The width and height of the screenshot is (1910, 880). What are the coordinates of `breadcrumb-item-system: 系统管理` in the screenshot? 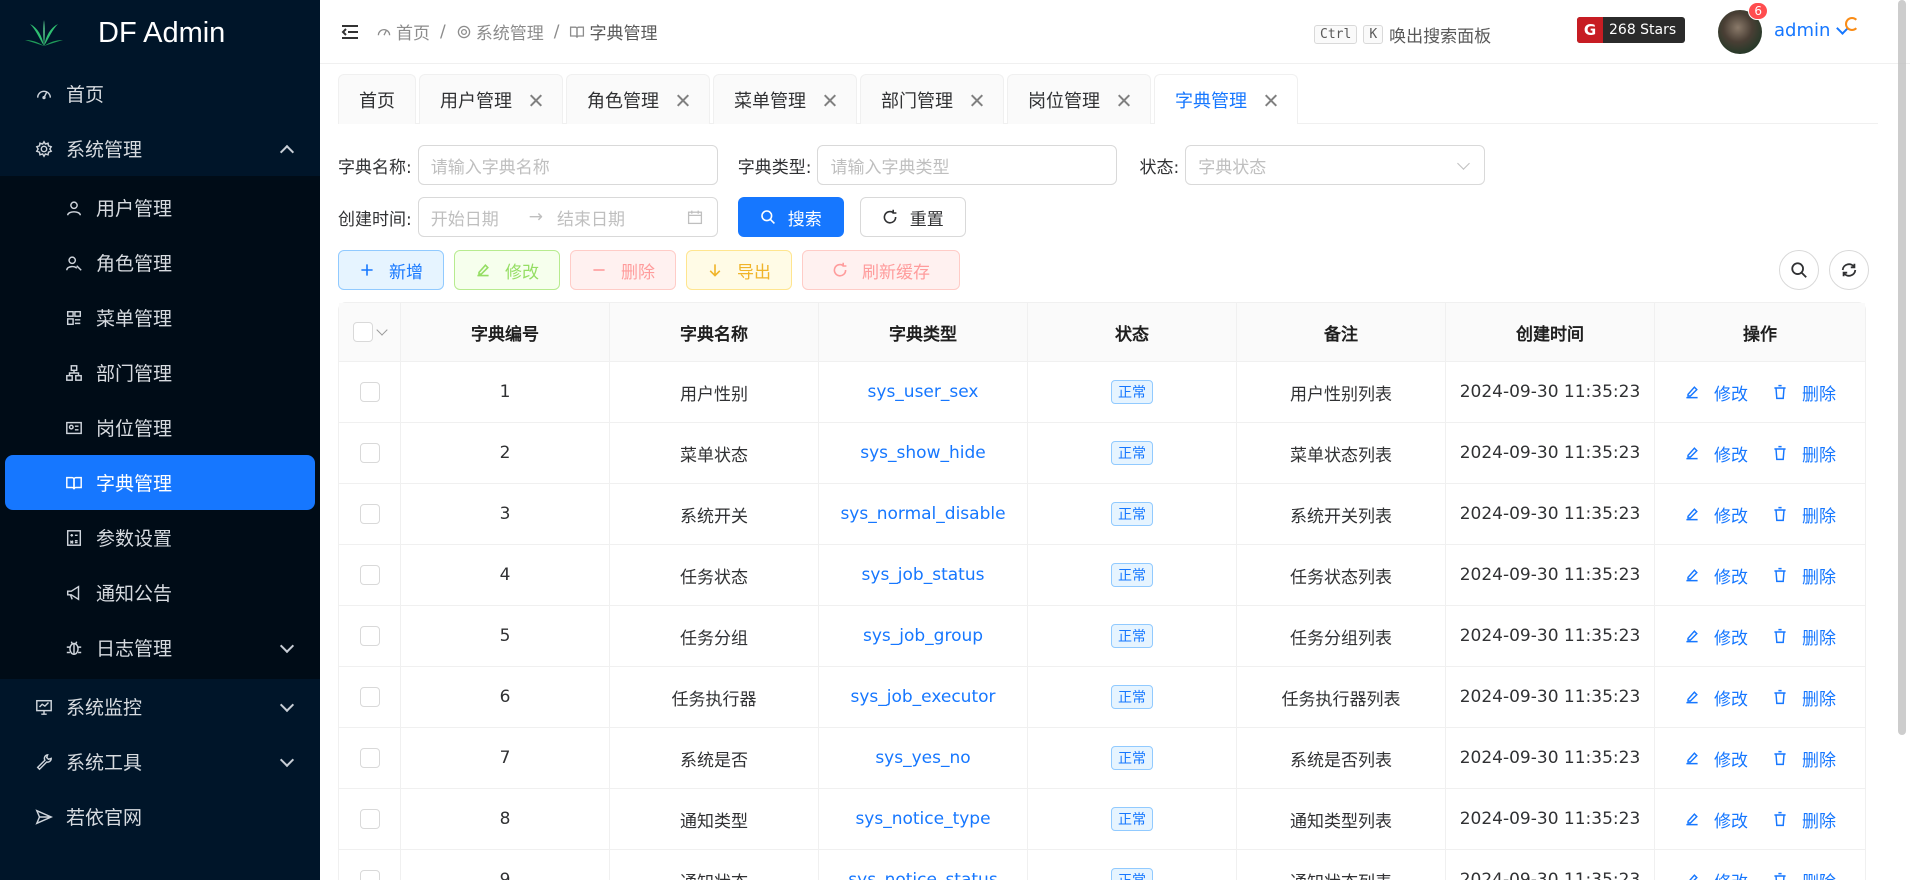 It's located at (500, 31).